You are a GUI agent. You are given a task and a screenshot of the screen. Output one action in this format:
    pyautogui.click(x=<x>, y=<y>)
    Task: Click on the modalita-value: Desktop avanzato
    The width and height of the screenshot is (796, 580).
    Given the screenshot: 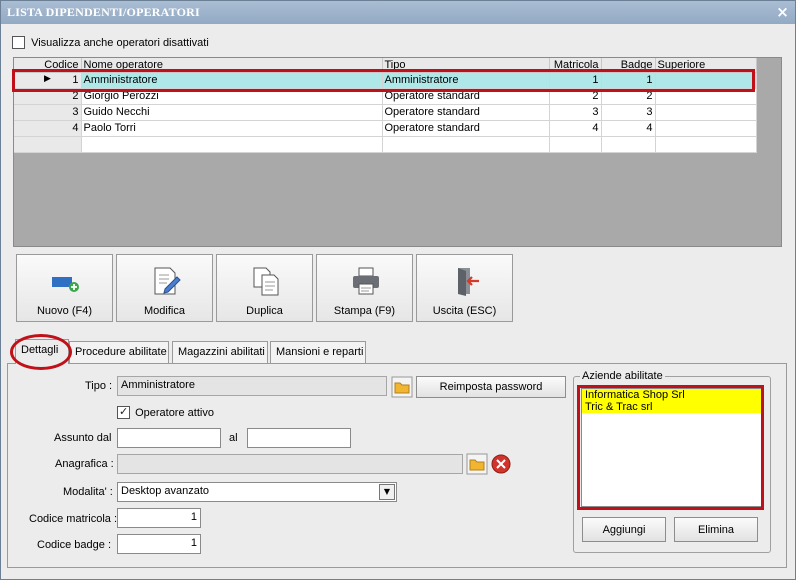 What is the action you would take?
    pyautogui.click(x=165, y=491)
    